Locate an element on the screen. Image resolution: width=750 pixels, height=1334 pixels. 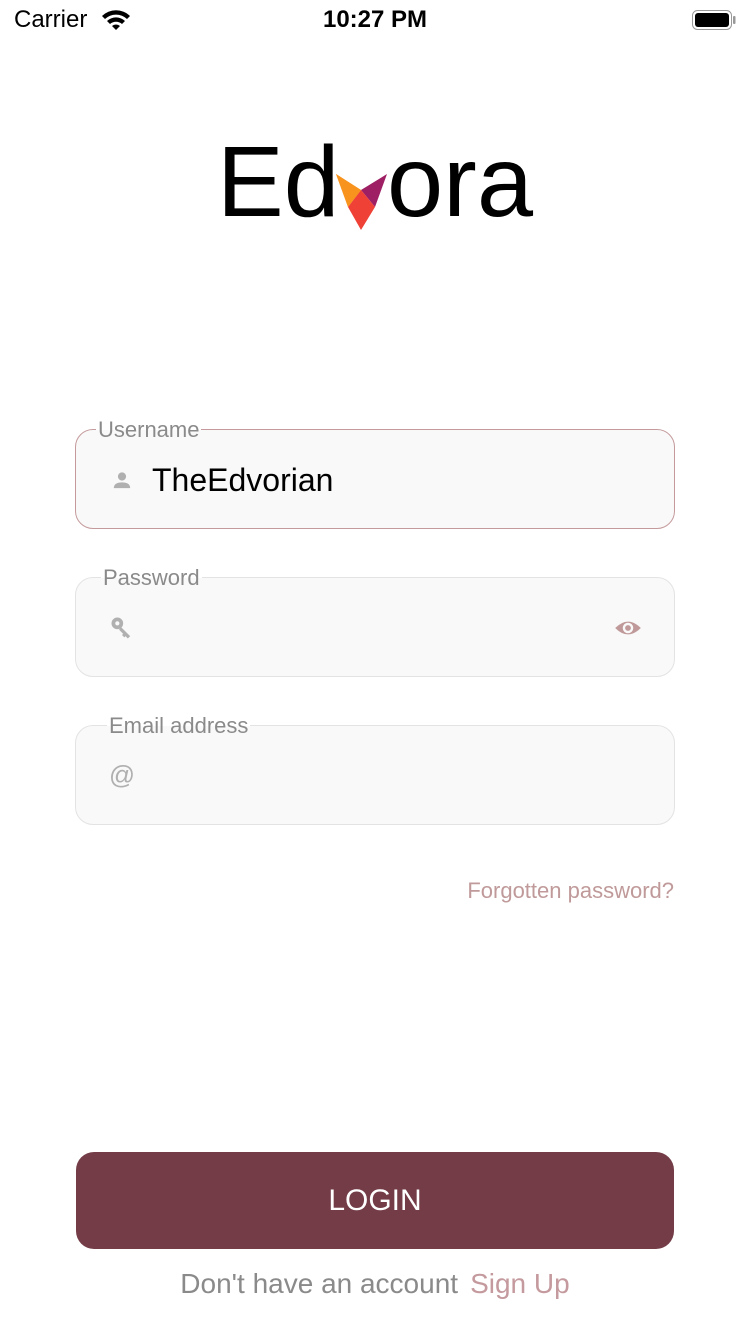
signup-prompt: Don't have an account is located at coordinates (319, 1283).